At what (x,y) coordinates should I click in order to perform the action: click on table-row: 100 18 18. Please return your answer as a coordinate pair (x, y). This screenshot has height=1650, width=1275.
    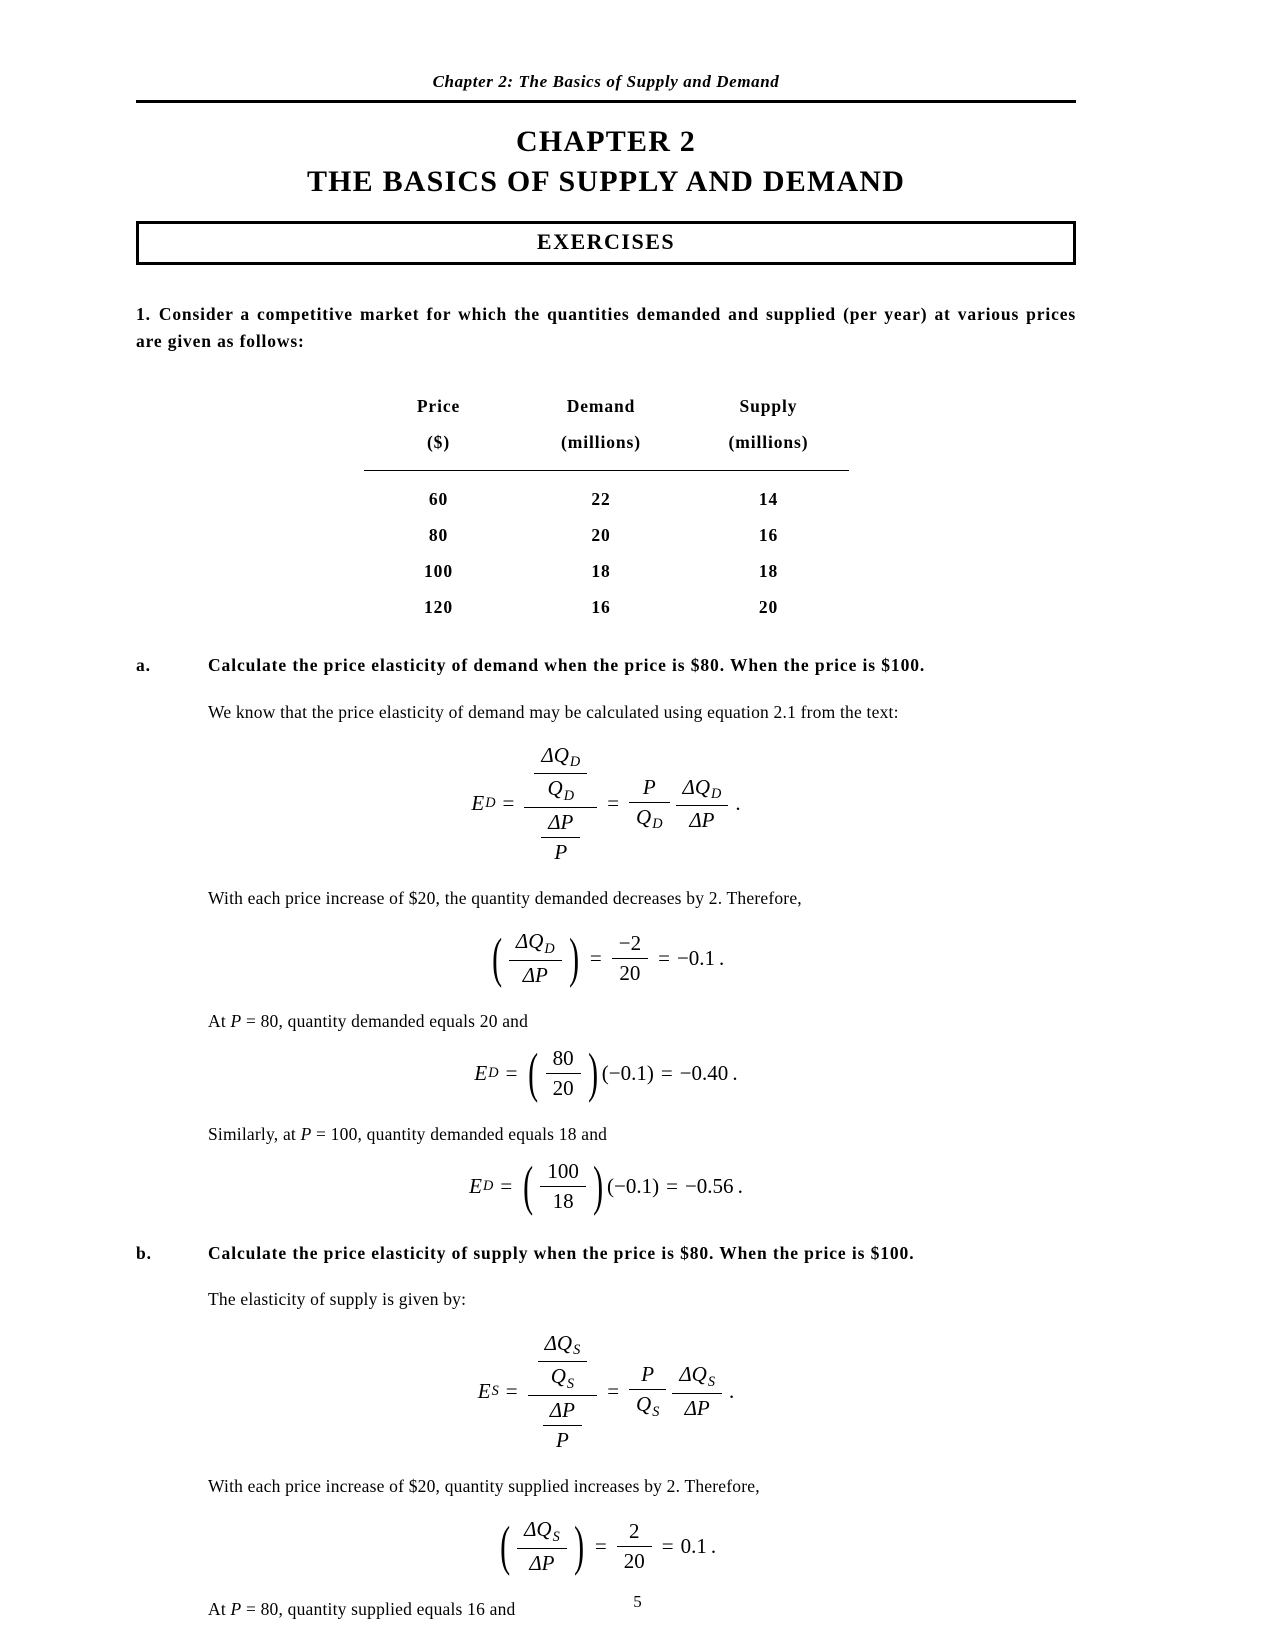
    Looking at the image, I should click on (606, 572).